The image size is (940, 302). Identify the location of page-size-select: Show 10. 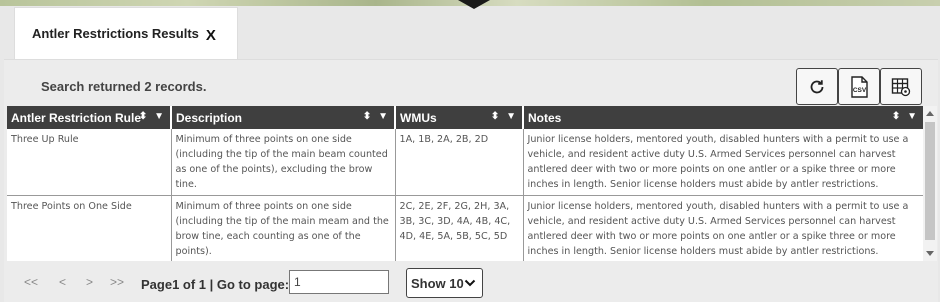
(444, 283).